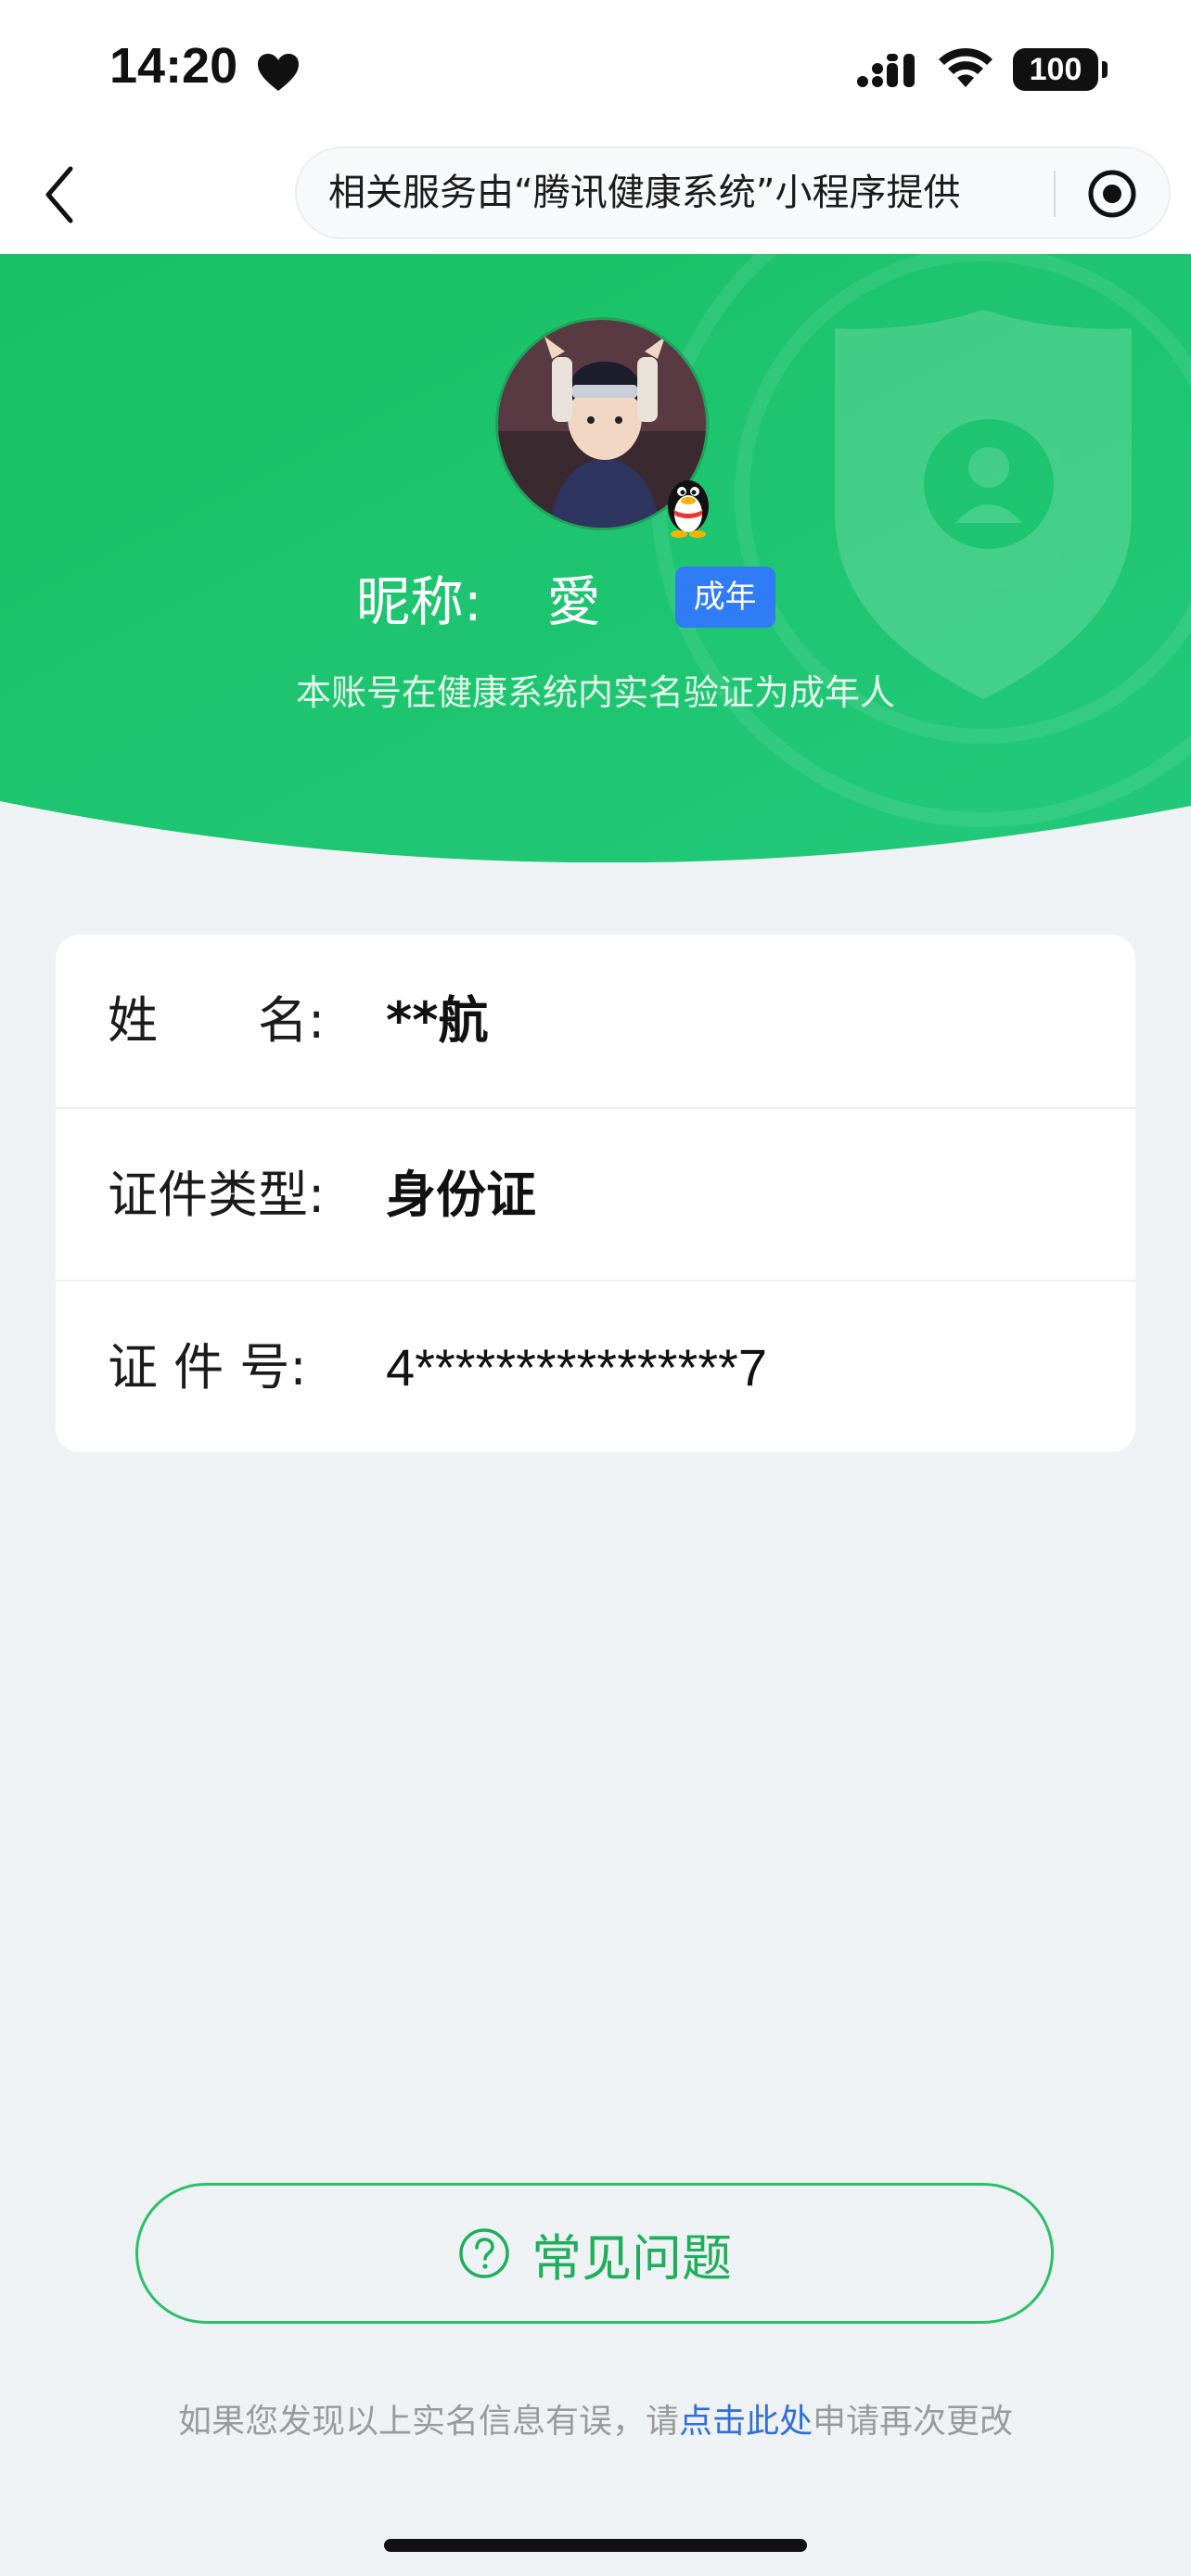  What do you see at coordinates (913, 2422) in the screenshot?
I see `footer-suffix: 申请再次更改` at bounding box center [913, 2422].